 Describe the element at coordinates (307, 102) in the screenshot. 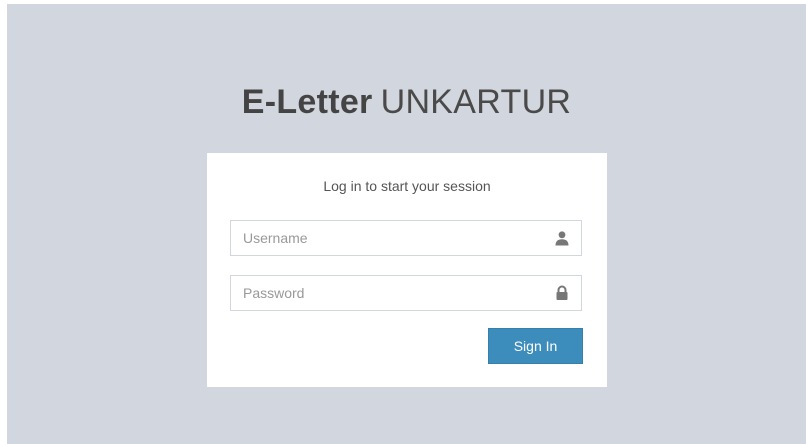

I see `logo-bold-text: E-Letter` at that location.